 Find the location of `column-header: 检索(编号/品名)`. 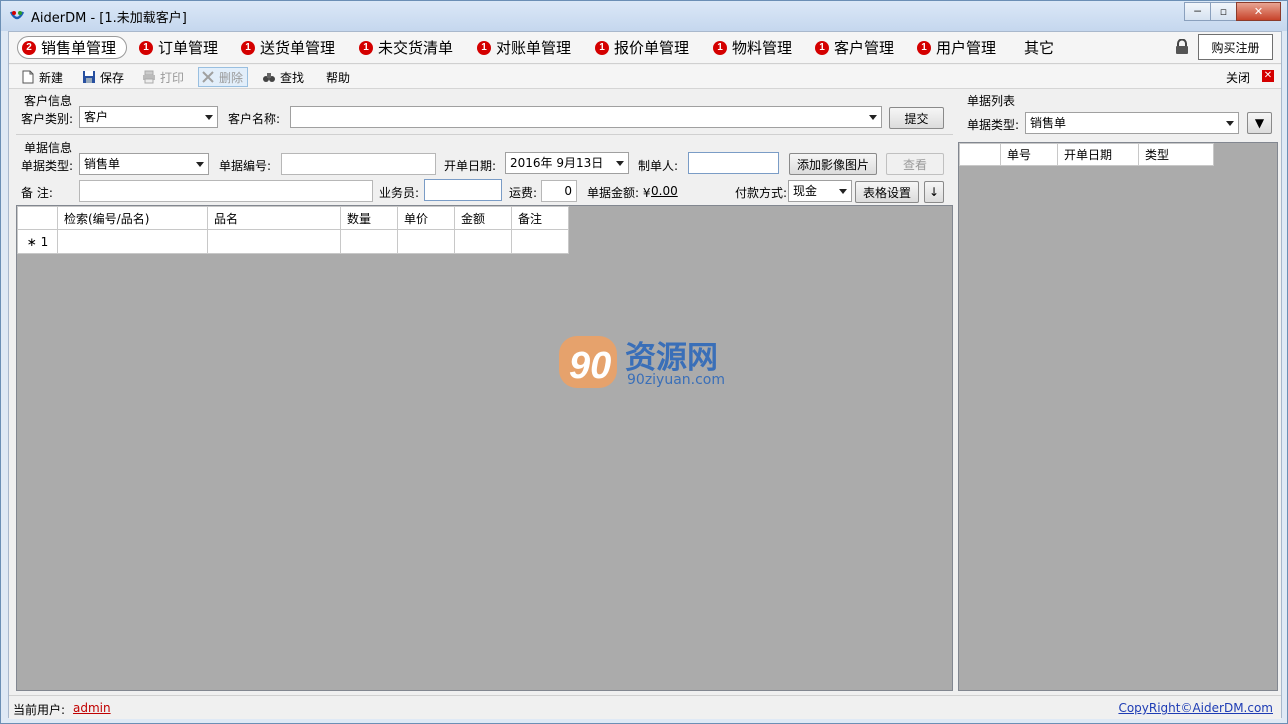

column-header: 检索(编号/品名) is located at coordinates (132, 218).